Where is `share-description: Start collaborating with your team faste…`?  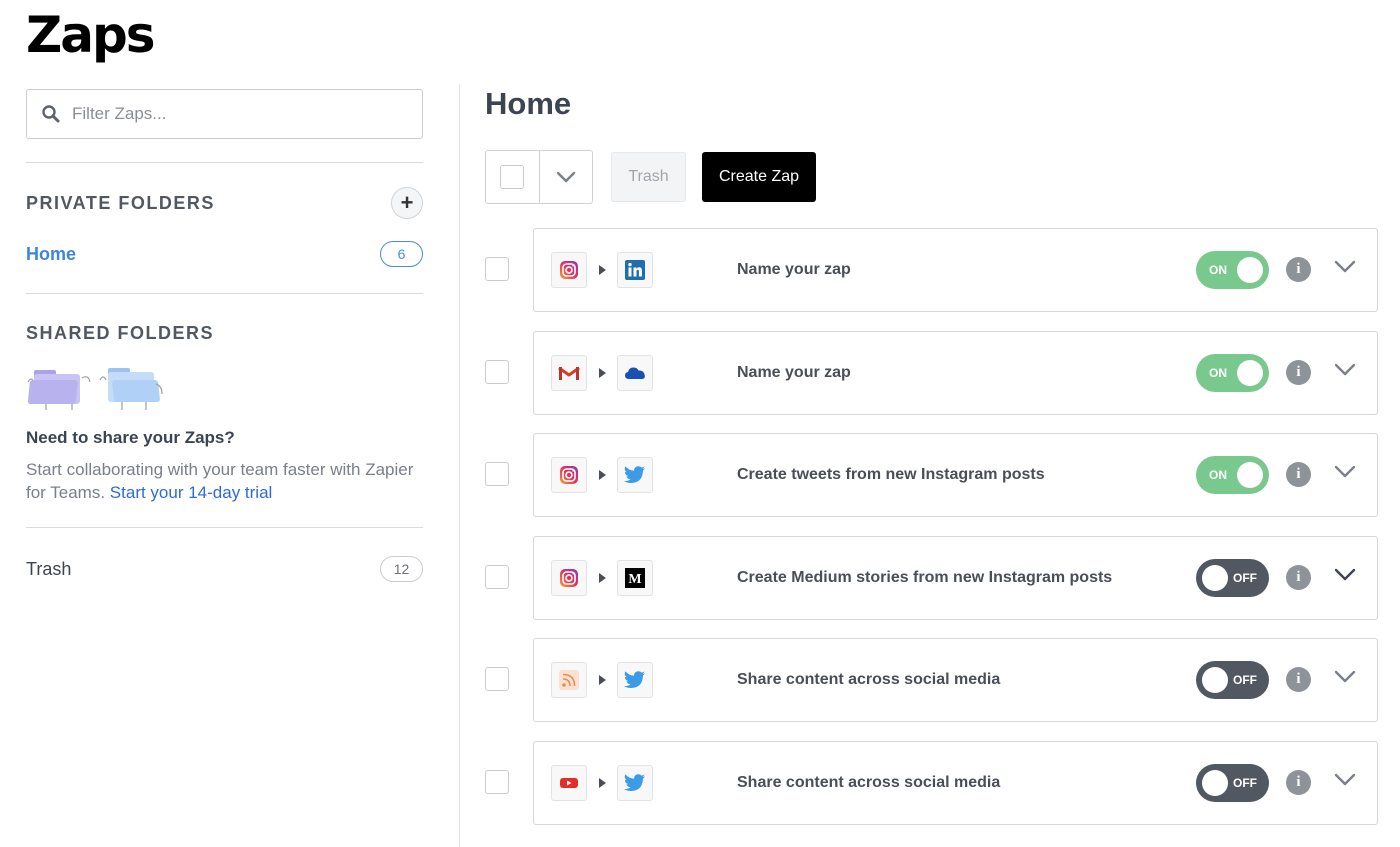
share-description: Start collaborating with your team faste… is located at coordinates (224, 481).